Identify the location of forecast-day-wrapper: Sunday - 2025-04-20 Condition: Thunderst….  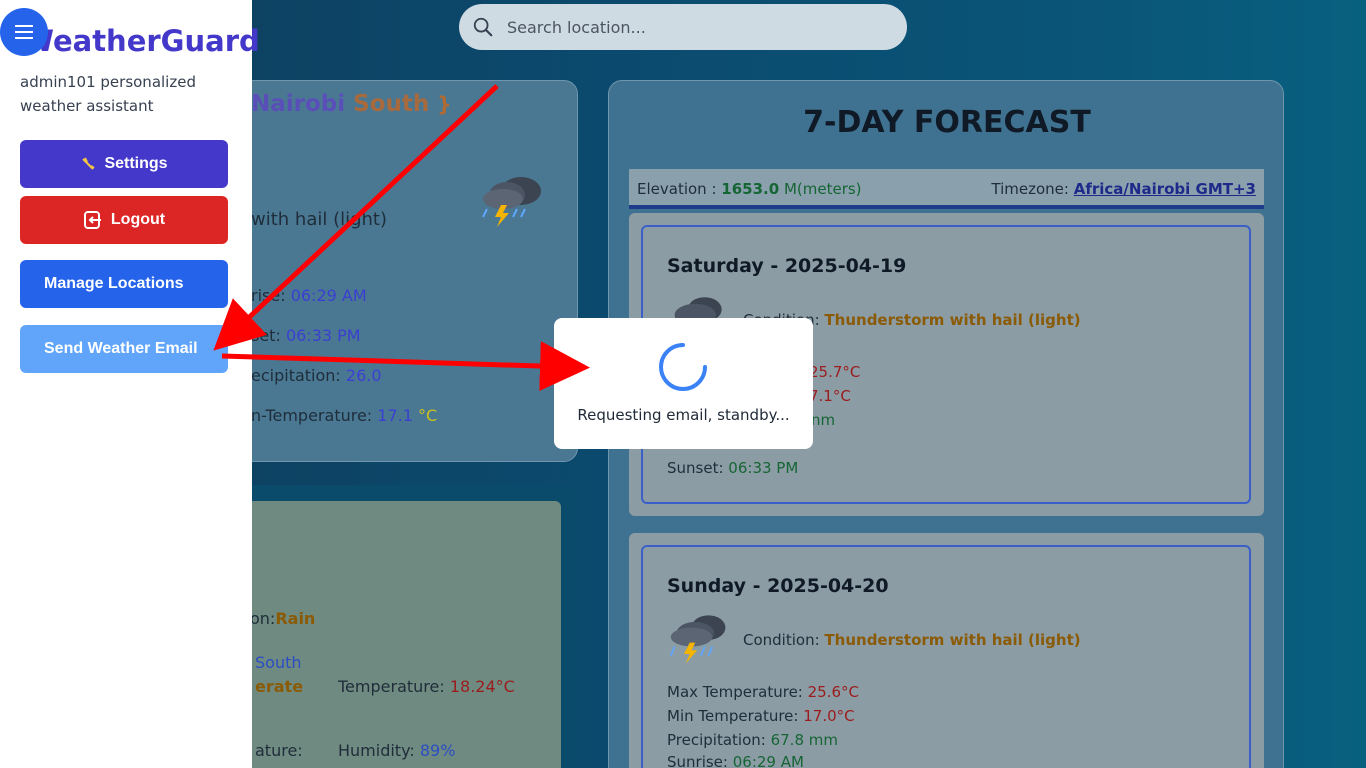
(946, 650).